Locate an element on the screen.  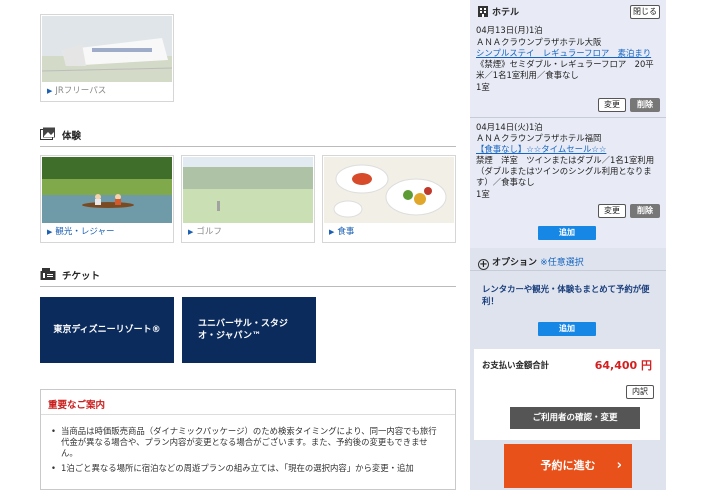
tokyo-disney-ticket-button: 東京ディズニーリゾート® is located at coordinates (107, 330).